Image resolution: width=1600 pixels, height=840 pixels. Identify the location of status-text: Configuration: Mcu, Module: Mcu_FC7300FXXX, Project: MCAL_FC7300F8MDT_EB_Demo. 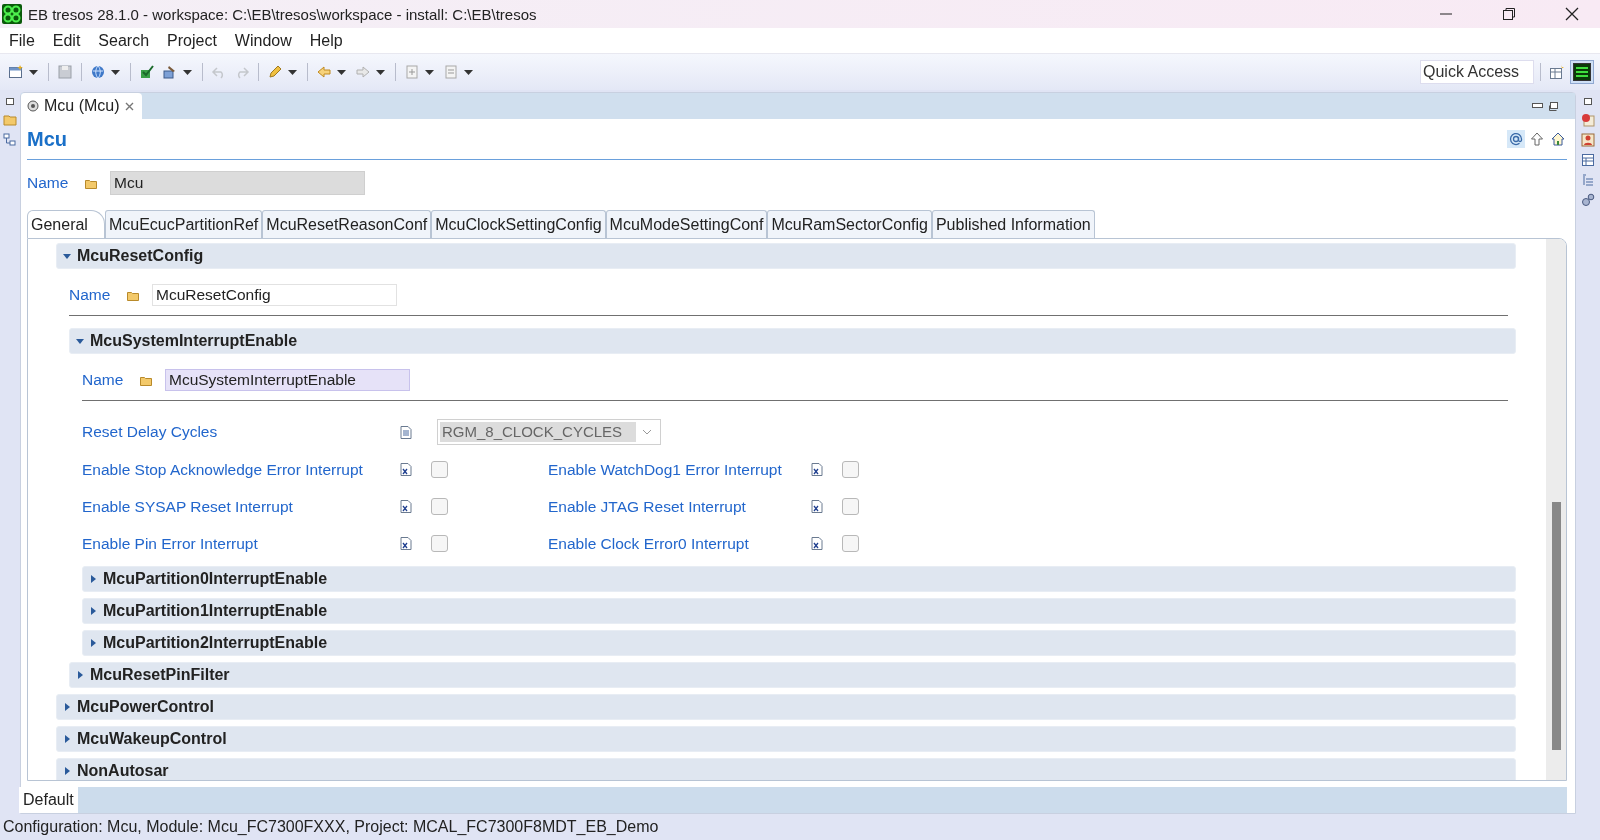
(331, 827).